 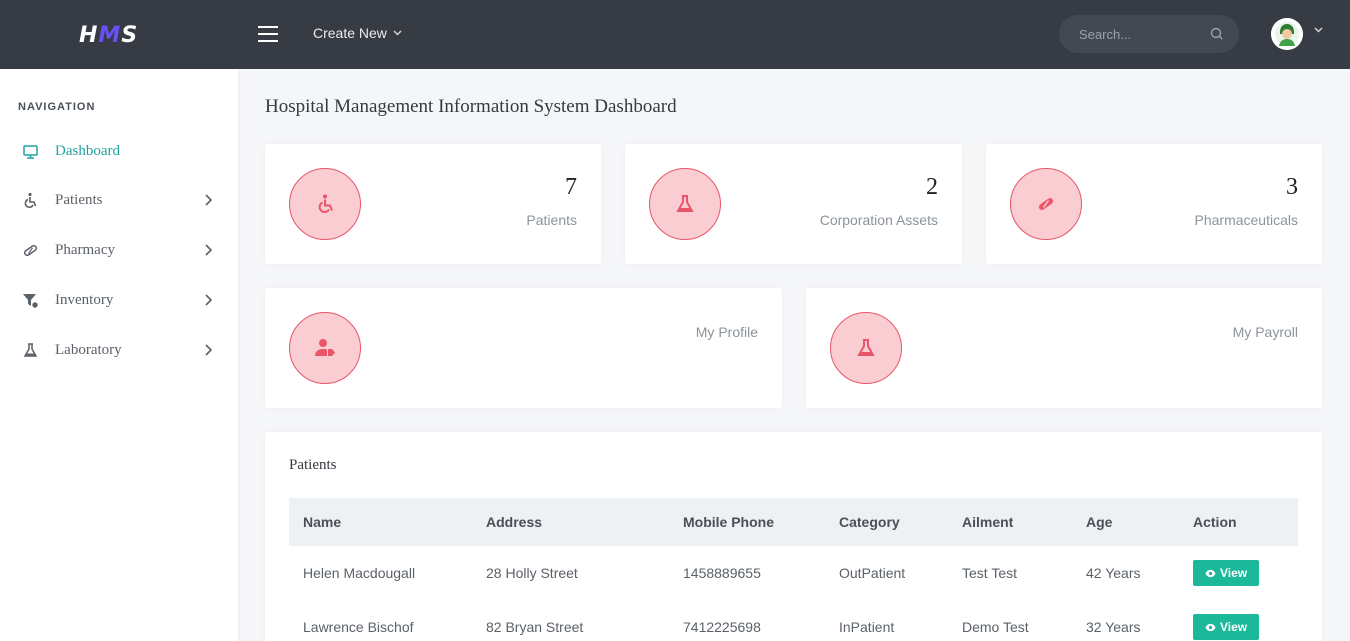 What do you see at coordinates (995, 627) in the screenshot?
I see `cell-ailment: Demo Test` at bounding box center [995, 627].